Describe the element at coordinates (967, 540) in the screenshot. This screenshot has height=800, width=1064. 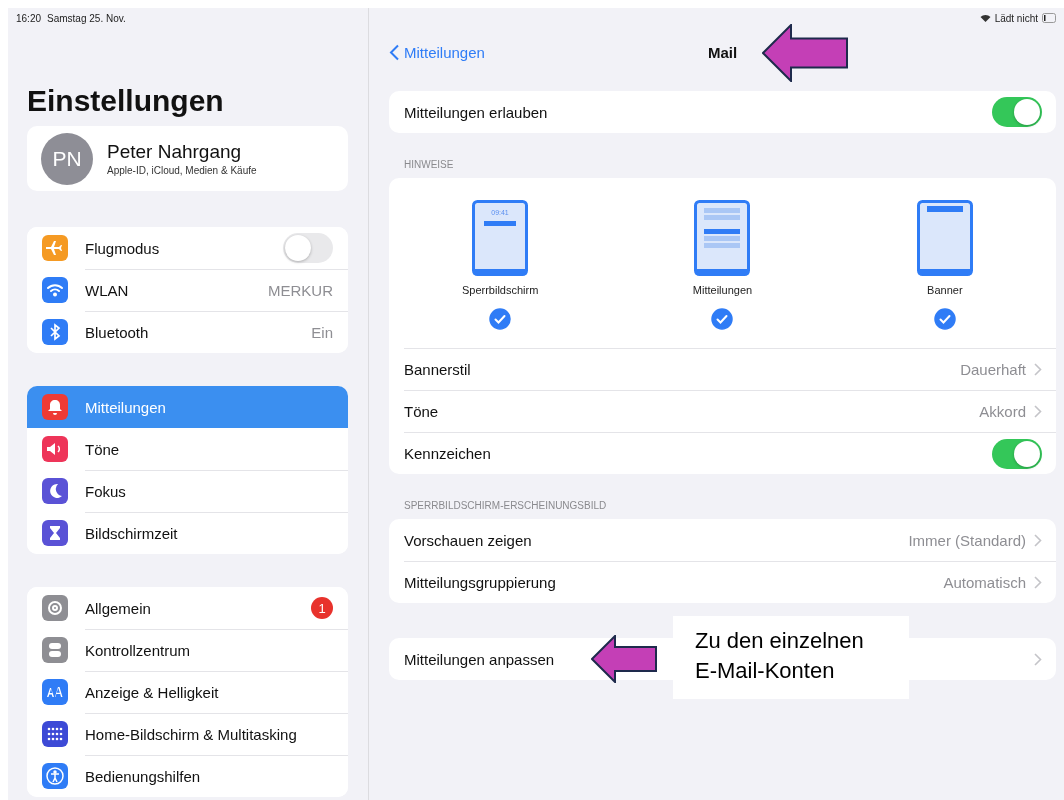
I see `row-value: Immer (Standard)` at that location.